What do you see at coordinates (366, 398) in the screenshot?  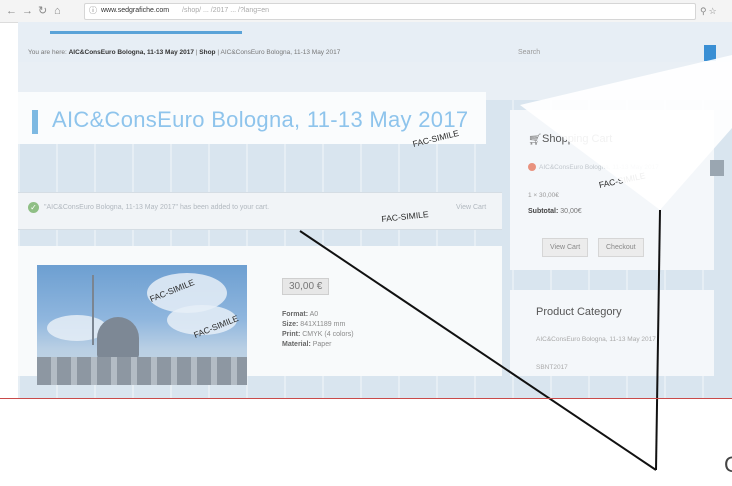 I see `page-bottom-edge` at bounding box center [366, 398].